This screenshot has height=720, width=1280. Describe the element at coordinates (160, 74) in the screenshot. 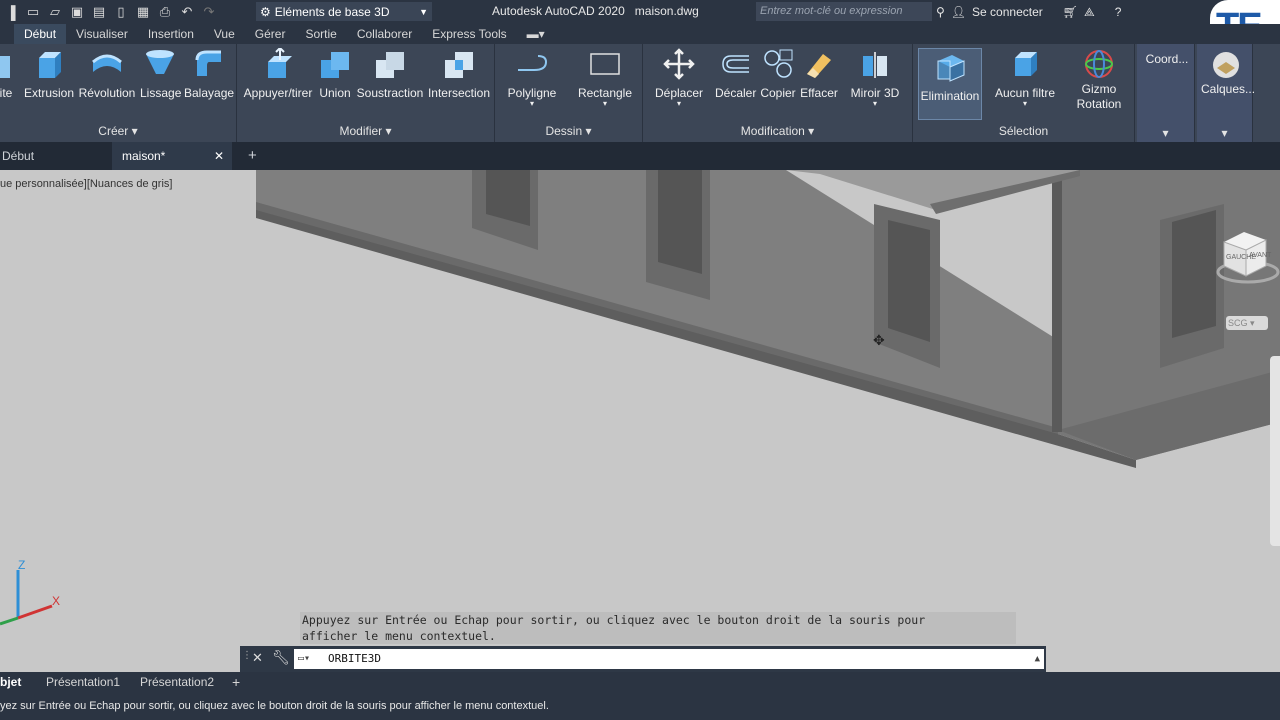

I see `lissage-tool: Lissage` at that location.